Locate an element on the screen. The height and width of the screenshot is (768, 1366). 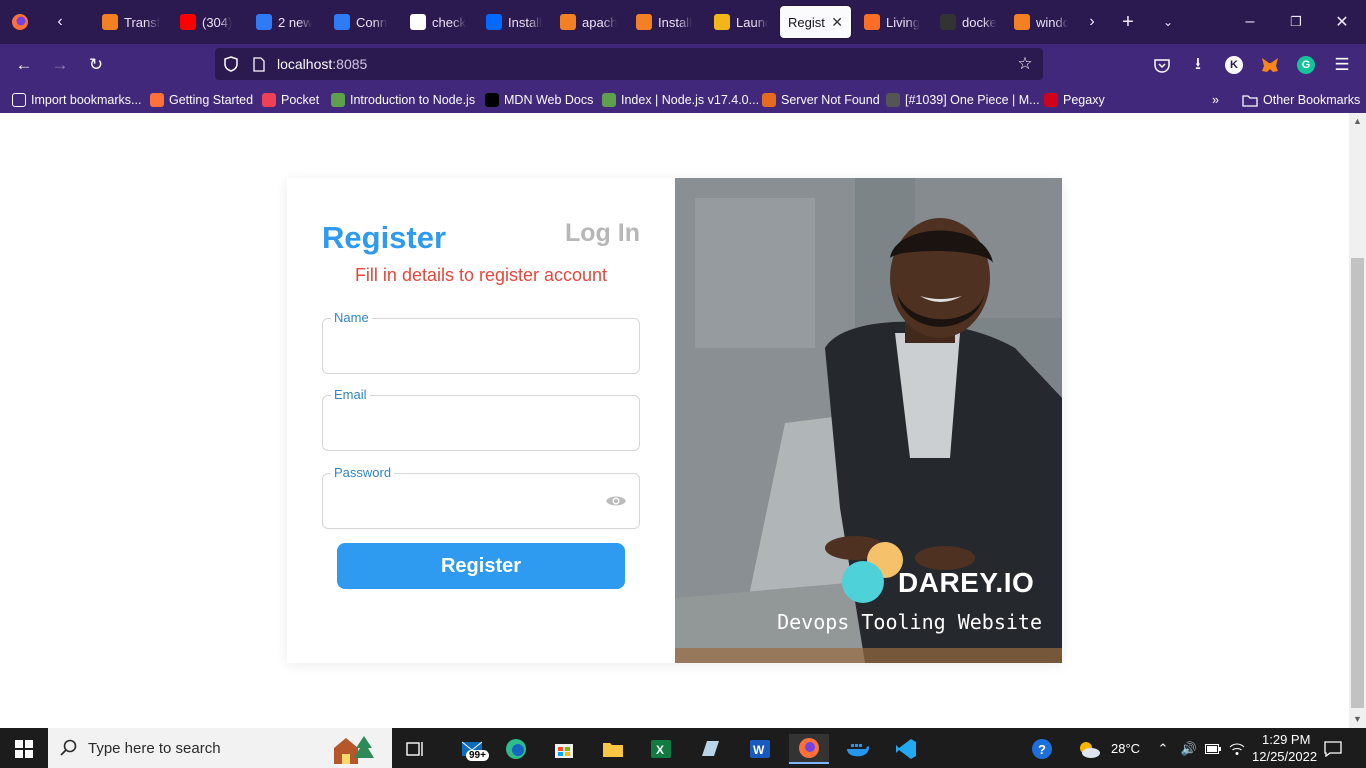
back-icon: ← is located at coordinates (24, 65).